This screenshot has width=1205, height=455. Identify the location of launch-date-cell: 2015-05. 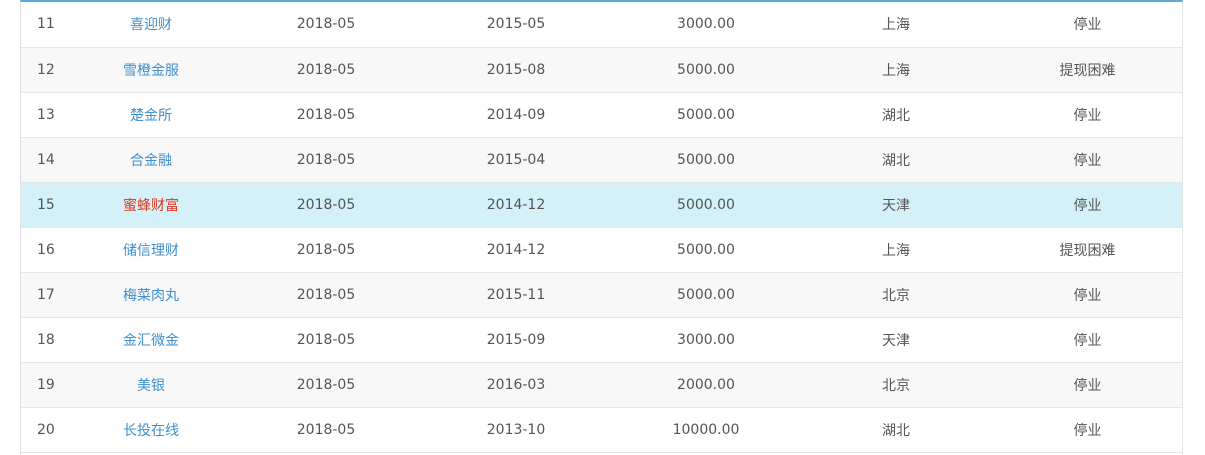
(516, 25).